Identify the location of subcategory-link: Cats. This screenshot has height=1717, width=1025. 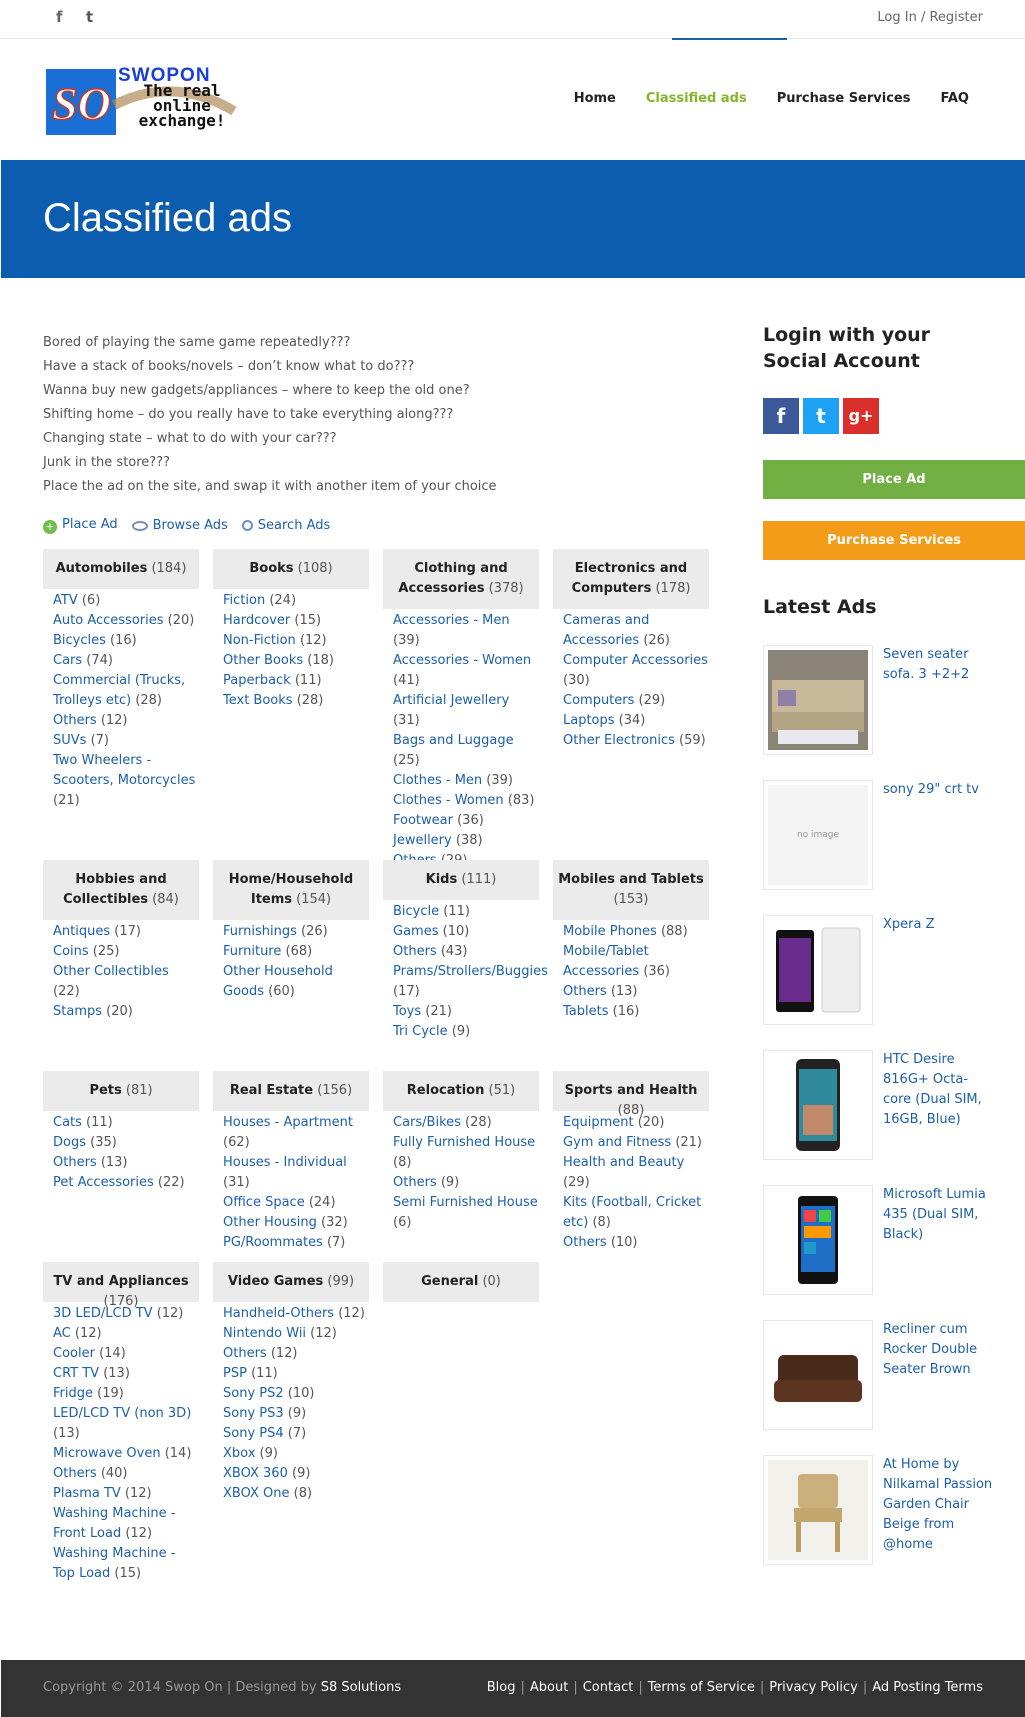
(67, 1122).